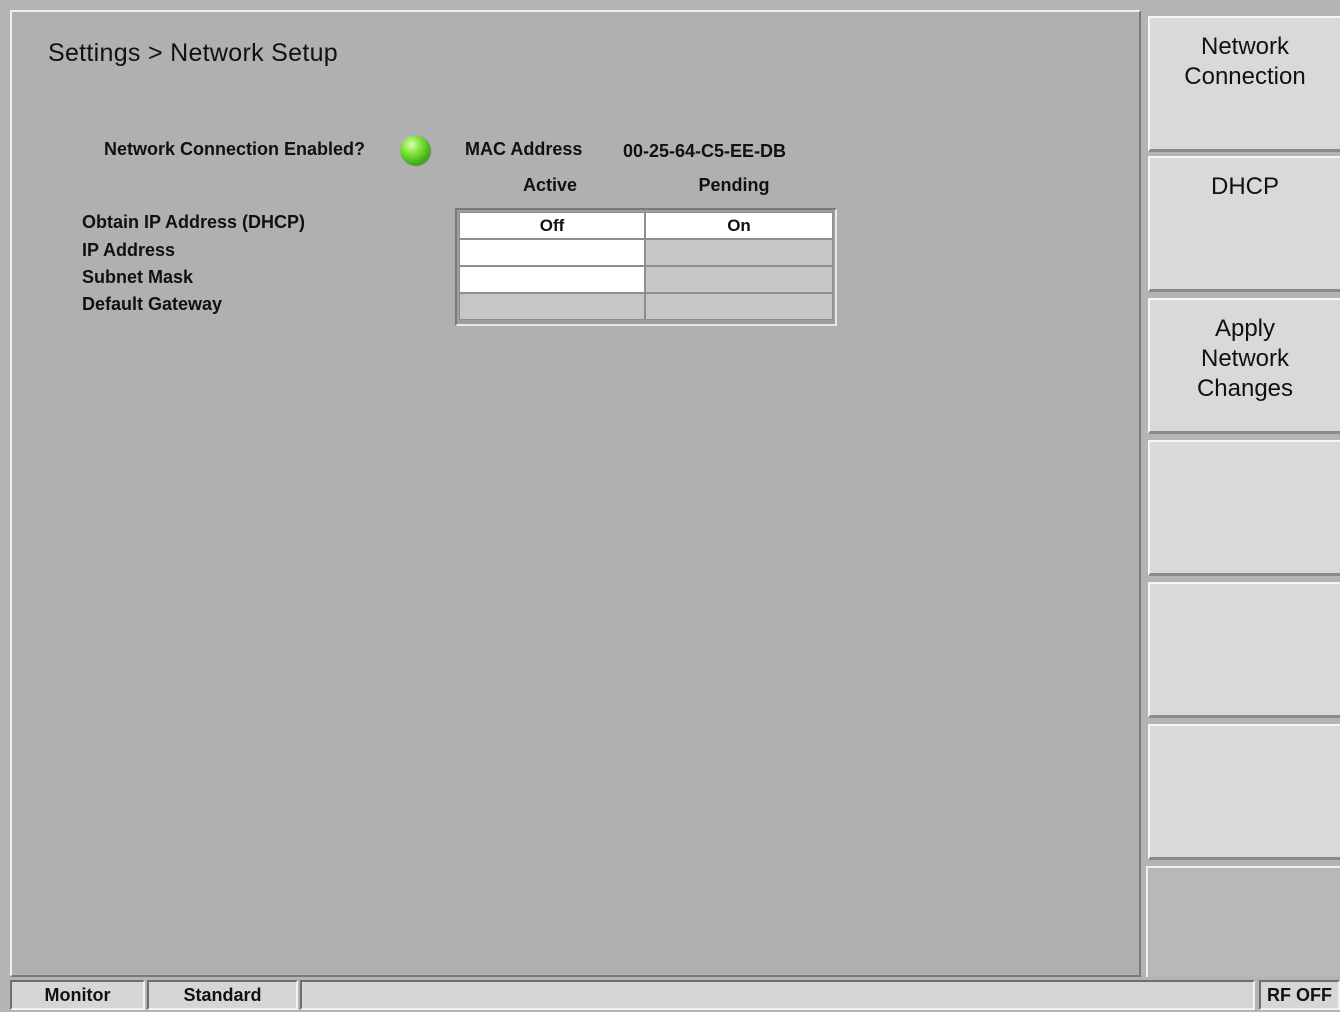  Describe the element at coordinates (1299, 995) in the screenshot. I see `status-rf: RF OFF` at that location.